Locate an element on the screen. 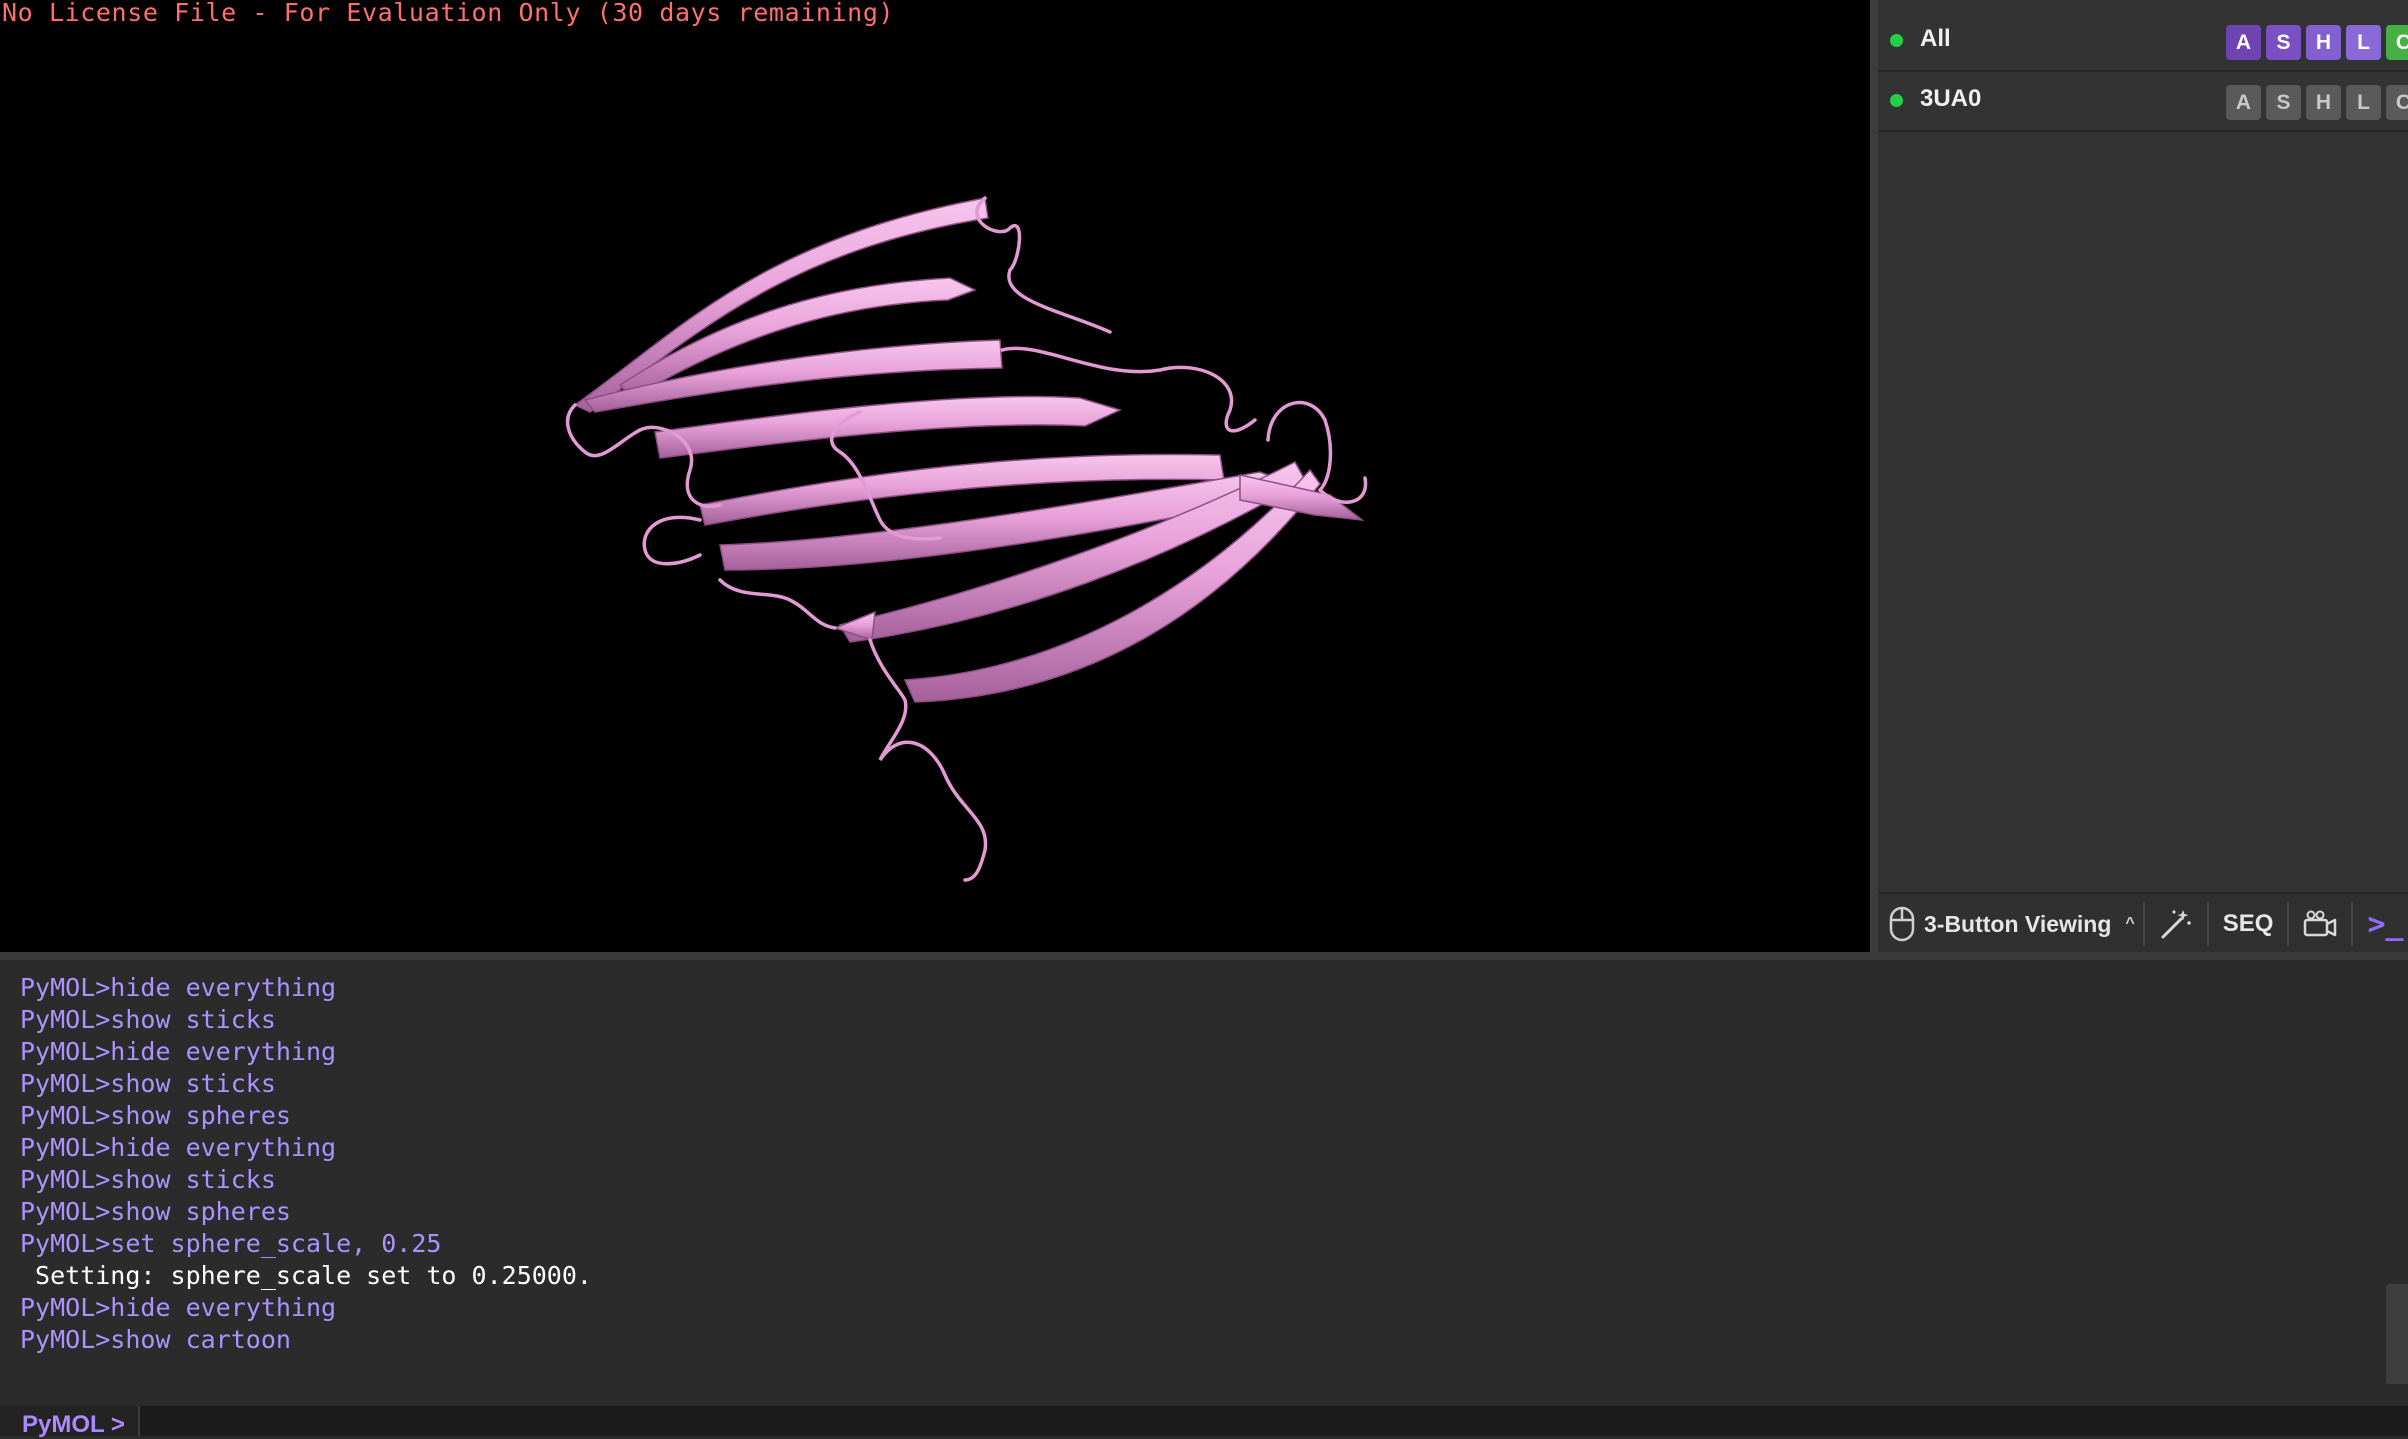  console-scrollbar is located at coordinates (2397, 1334).